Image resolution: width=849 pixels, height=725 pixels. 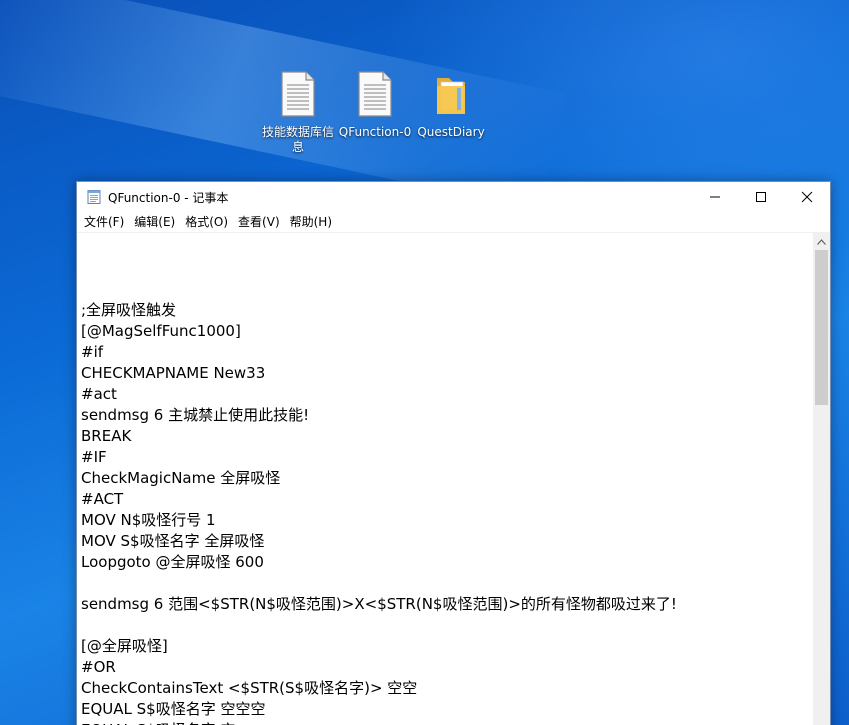 I want to click on chevron-up-icon, so click(x=821, y=241).